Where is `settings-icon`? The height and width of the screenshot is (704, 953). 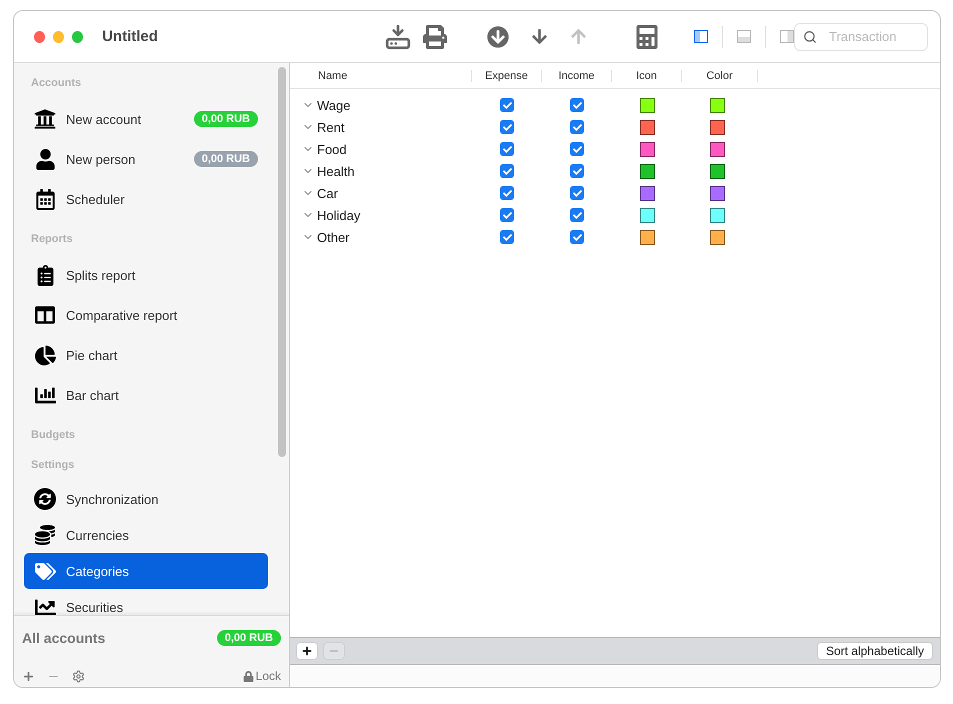 settings-icon is located at coordinates (78, 676).